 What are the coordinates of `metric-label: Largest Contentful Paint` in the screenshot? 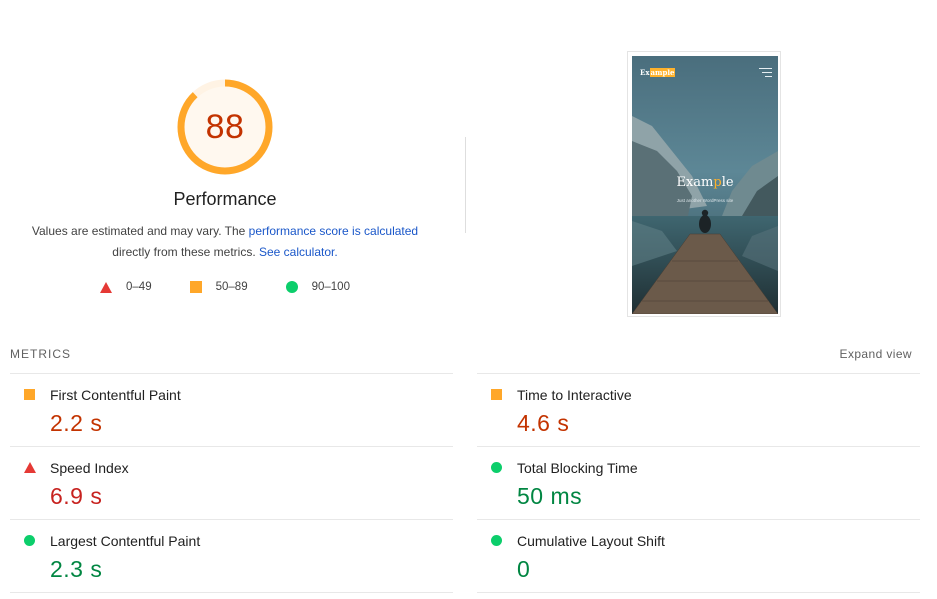 It's located at (125, 541).